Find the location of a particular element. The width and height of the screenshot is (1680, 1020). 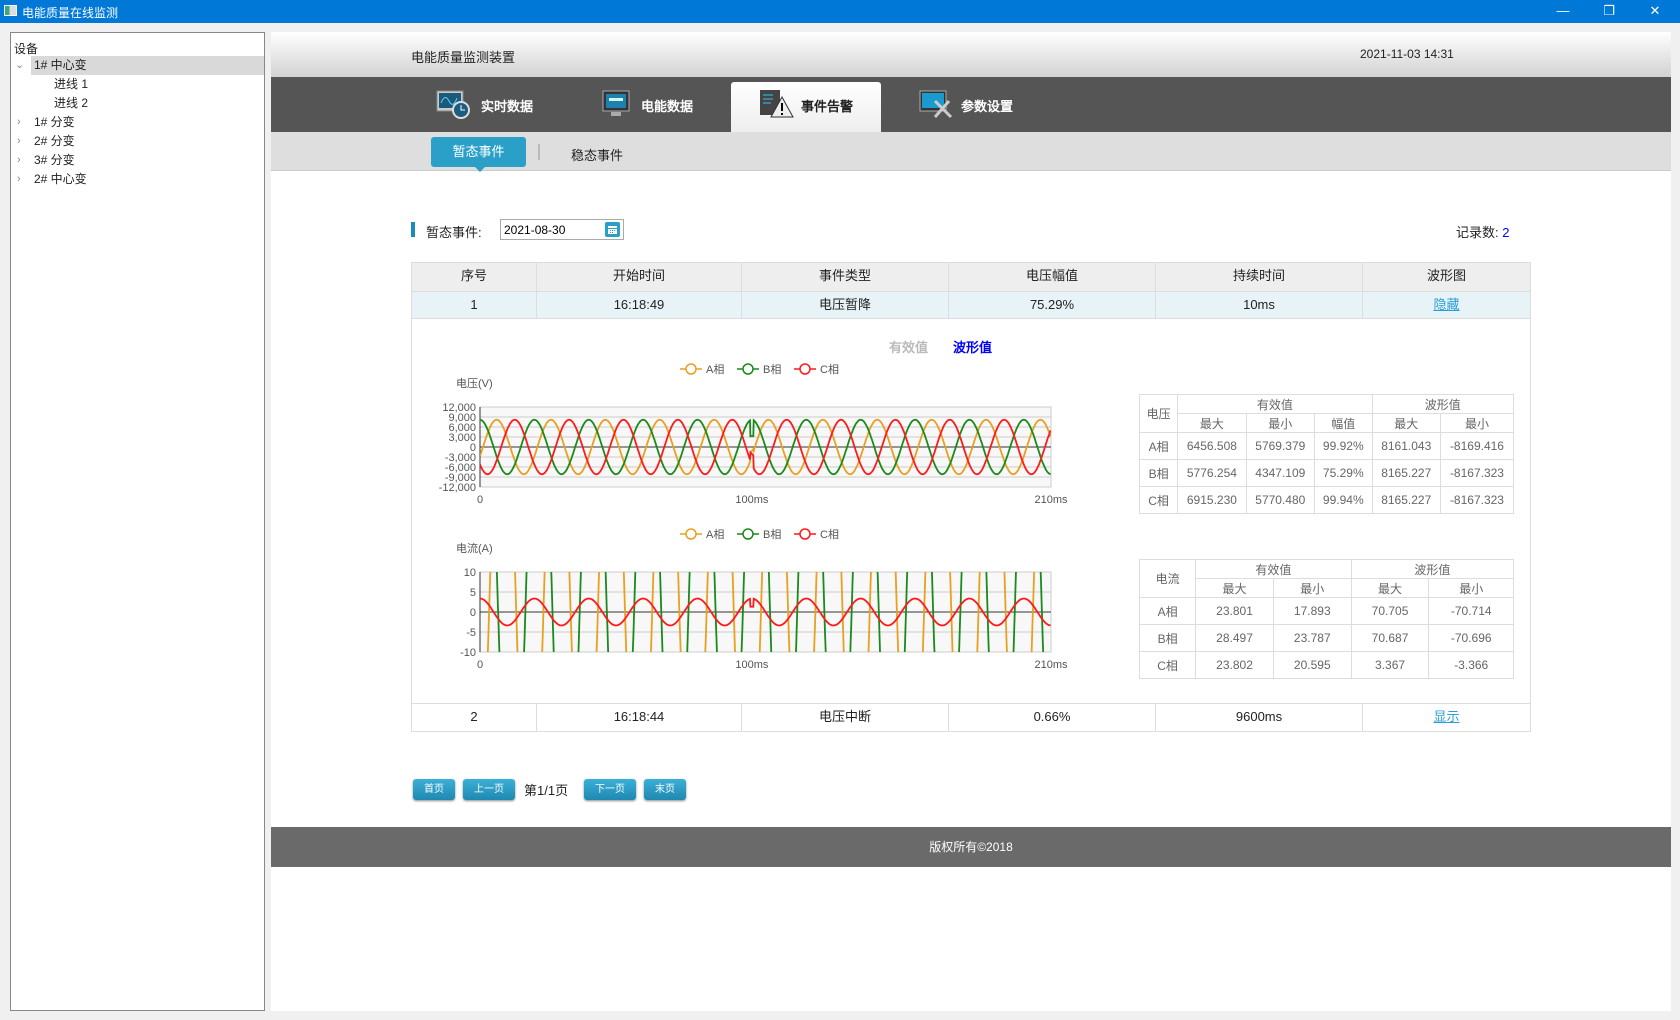

group-header: 有效值 is located at coordinates (1273, 569).